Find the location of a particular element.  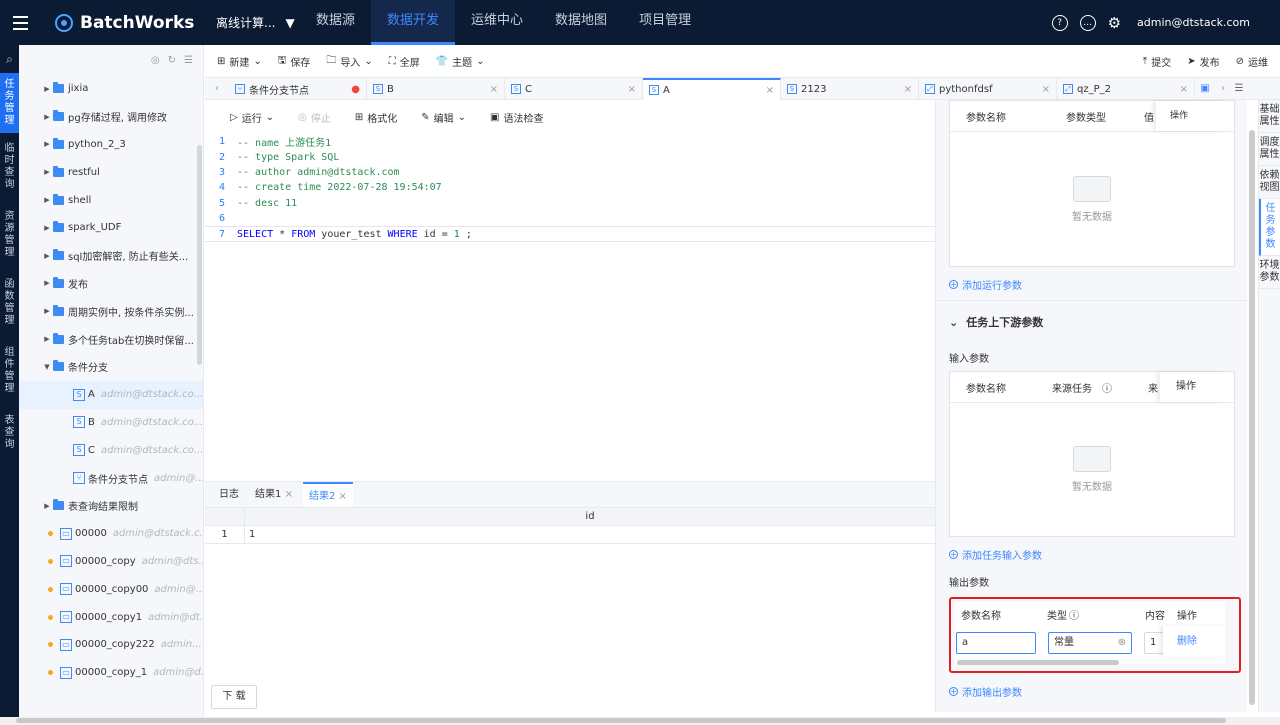

tab-pythonfdsf: ⤢ pythonfdsf × is located at coordinates (988, 89).